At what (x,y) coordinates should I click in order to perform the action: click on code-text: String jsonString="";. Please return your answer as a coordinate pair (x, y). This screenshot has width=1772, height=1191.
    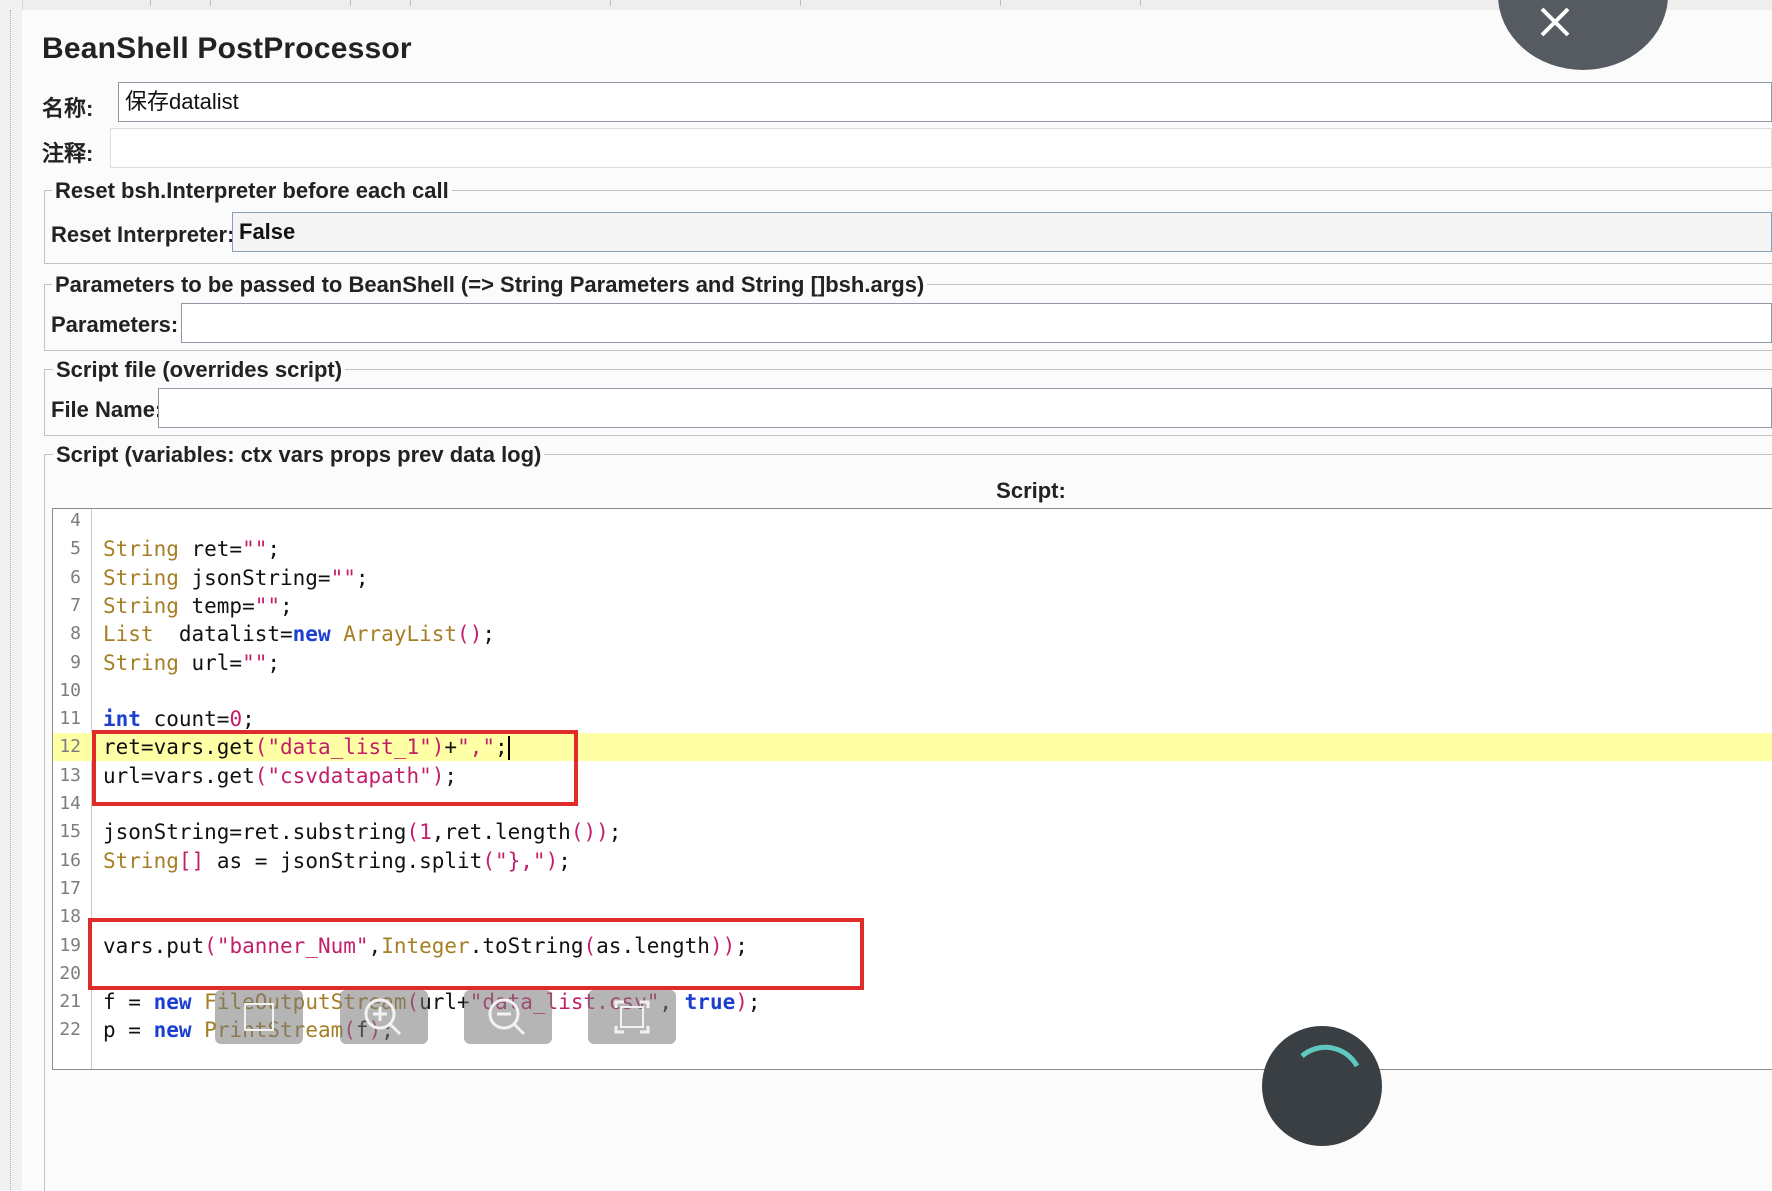
    Looking at the image, I should click on (236, 577).